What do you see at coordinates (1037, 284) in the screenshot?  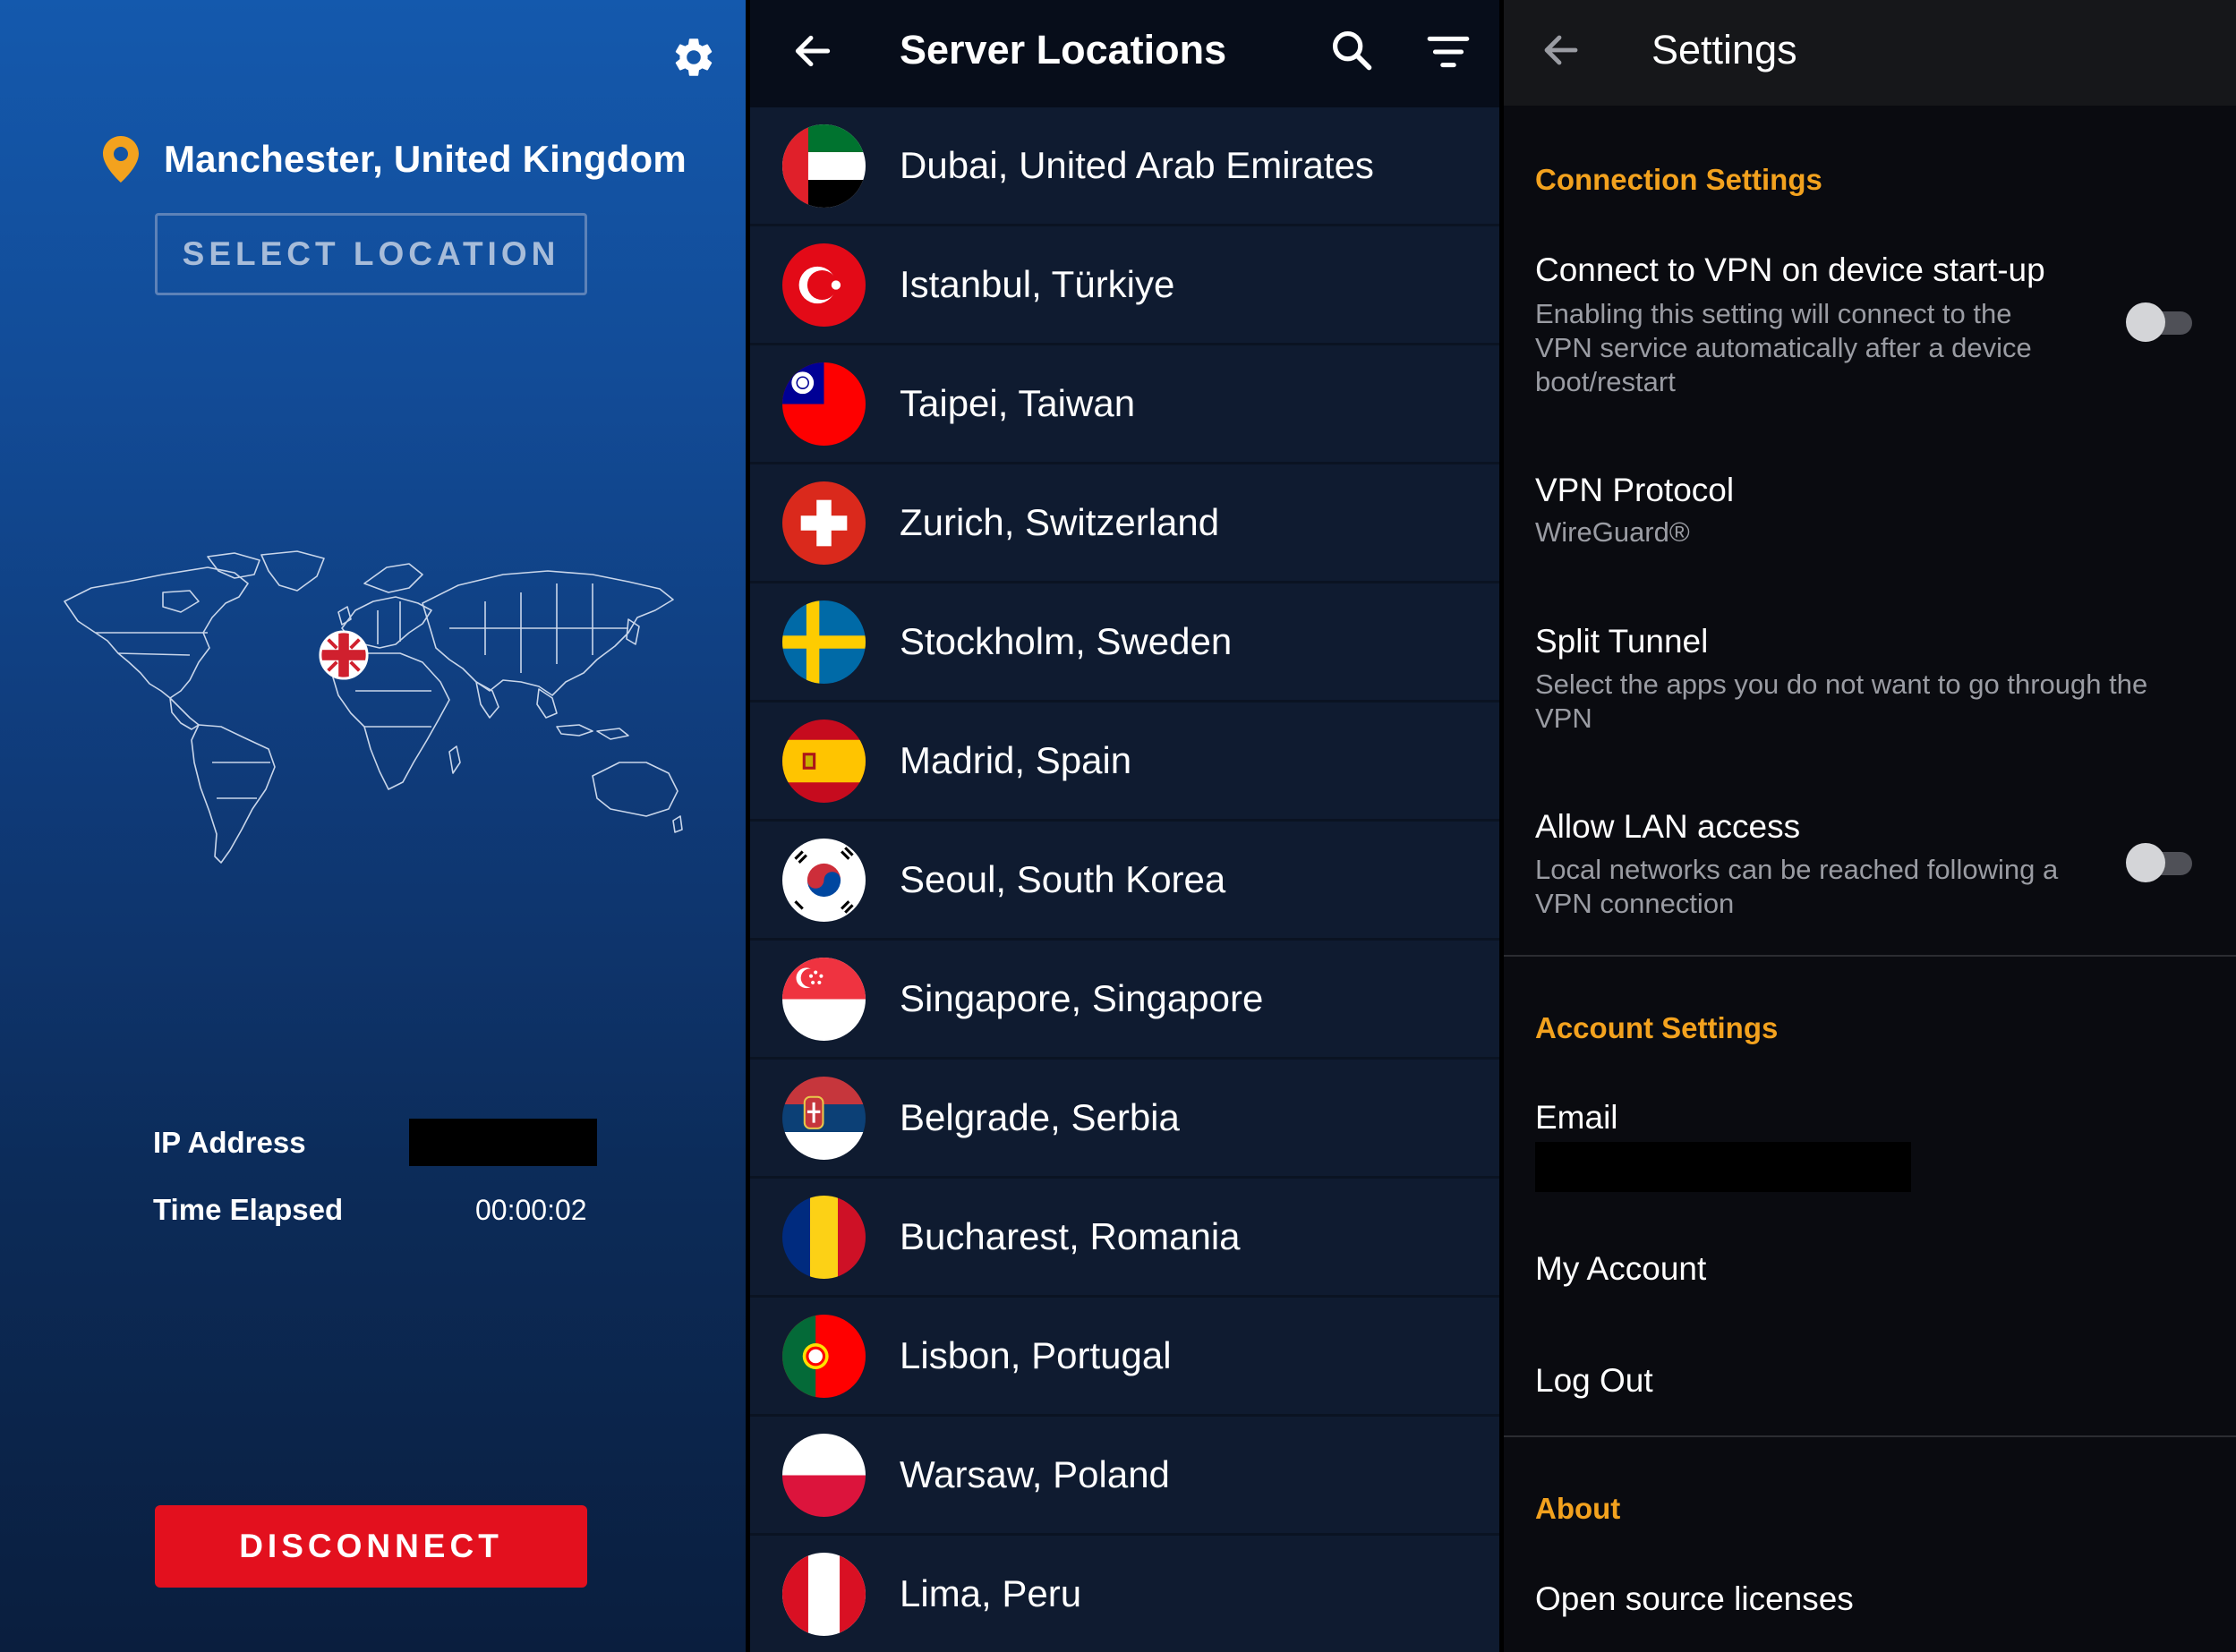 I see `server-name: Istanbul, Türkiye` at bounding box center [1037, 284].